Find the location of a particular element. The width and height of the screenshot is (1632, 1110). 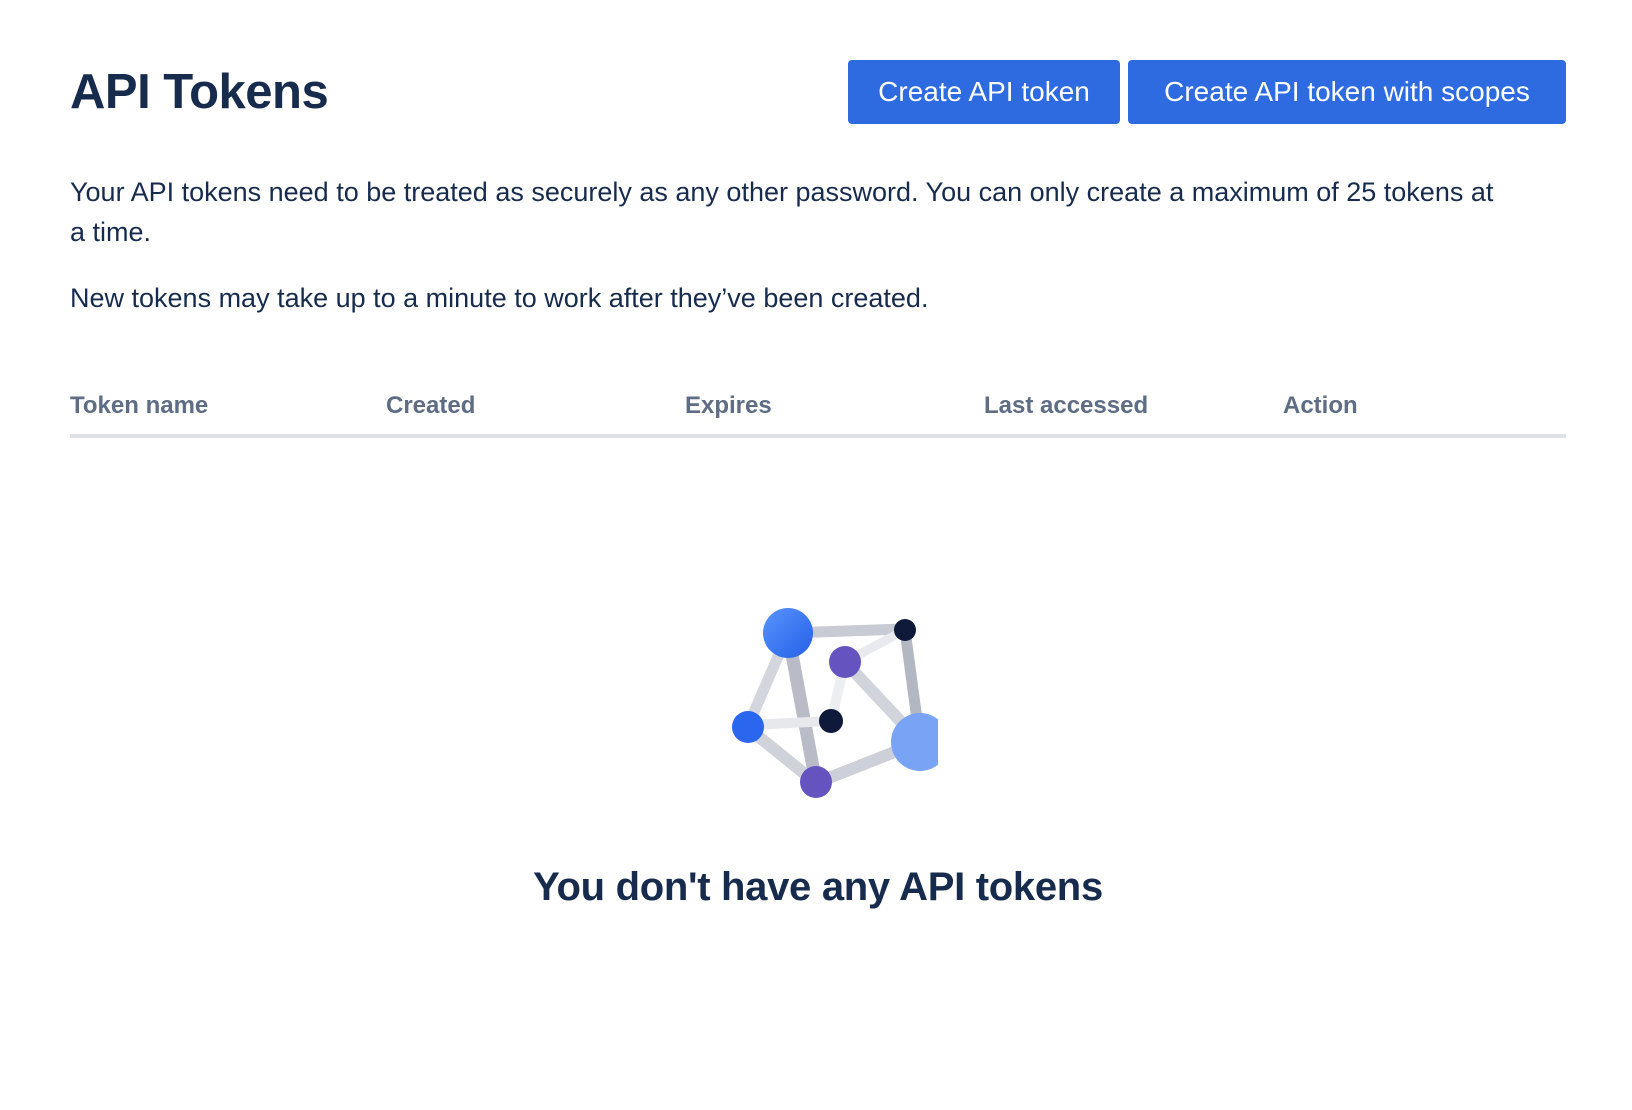

create-api-token-with-scopes-button: Create API token with scopes is located at coordinates (1347, 92).